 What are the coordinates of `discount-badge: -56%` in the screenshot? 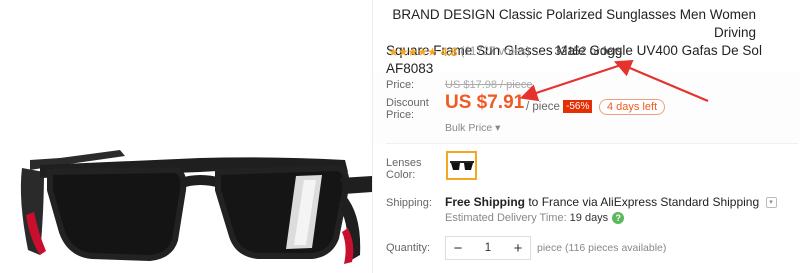 It's located at (578, 106).